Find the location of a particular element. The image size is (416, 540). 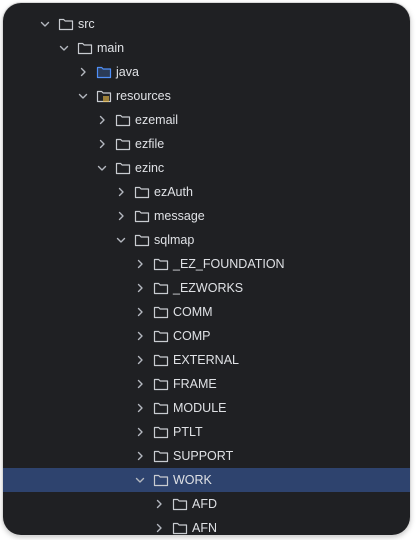

tree-item-label: _EZWORKS is located at coordinates (208, 288).